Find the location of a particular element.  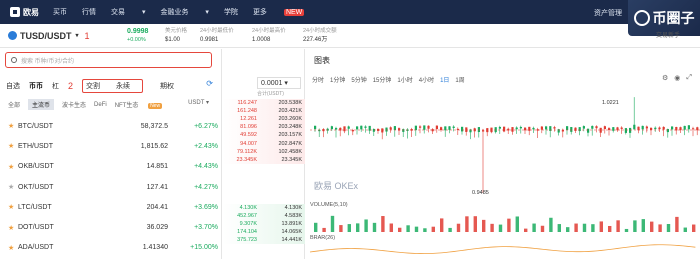

tab-favorites: 自选 is located at coordinates (13, 86).